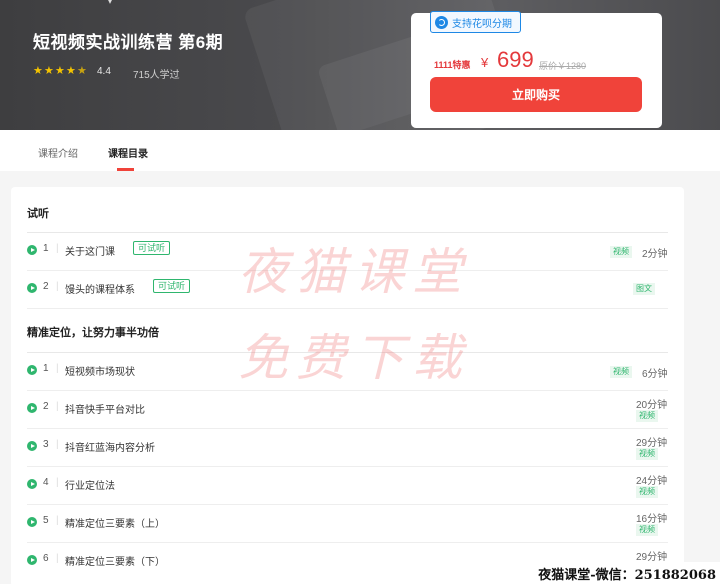 The image size is (720, 584). I want to click on section-title: 试听, so click(38, 214).